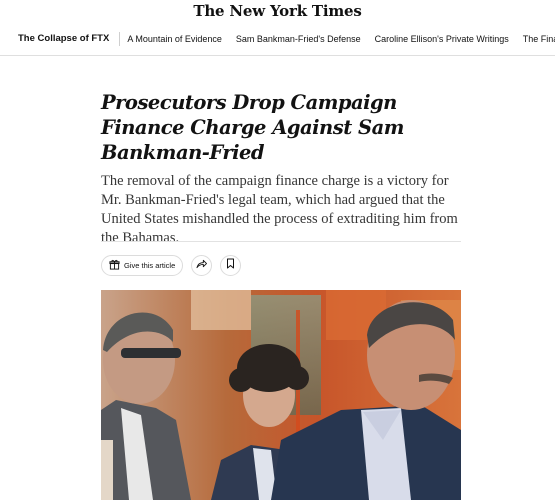 The height and width of the screenshot is (500, 555). Describe the element at coordinates (298, 39) in the screenshot. I see `section-nav-item-defense: Sam Bankman-Fried's Defense` at that location.